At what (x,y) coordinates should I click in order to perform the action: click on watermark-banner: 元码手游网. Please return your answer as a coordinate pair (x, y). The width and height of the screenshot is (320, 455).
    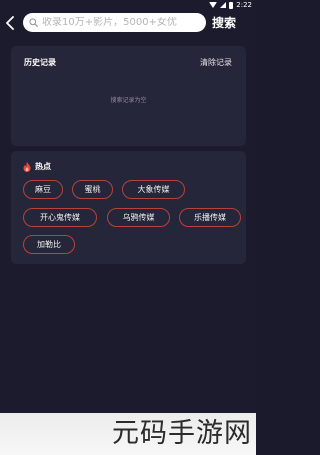
    Looking at the image, I should click on (128, 434).